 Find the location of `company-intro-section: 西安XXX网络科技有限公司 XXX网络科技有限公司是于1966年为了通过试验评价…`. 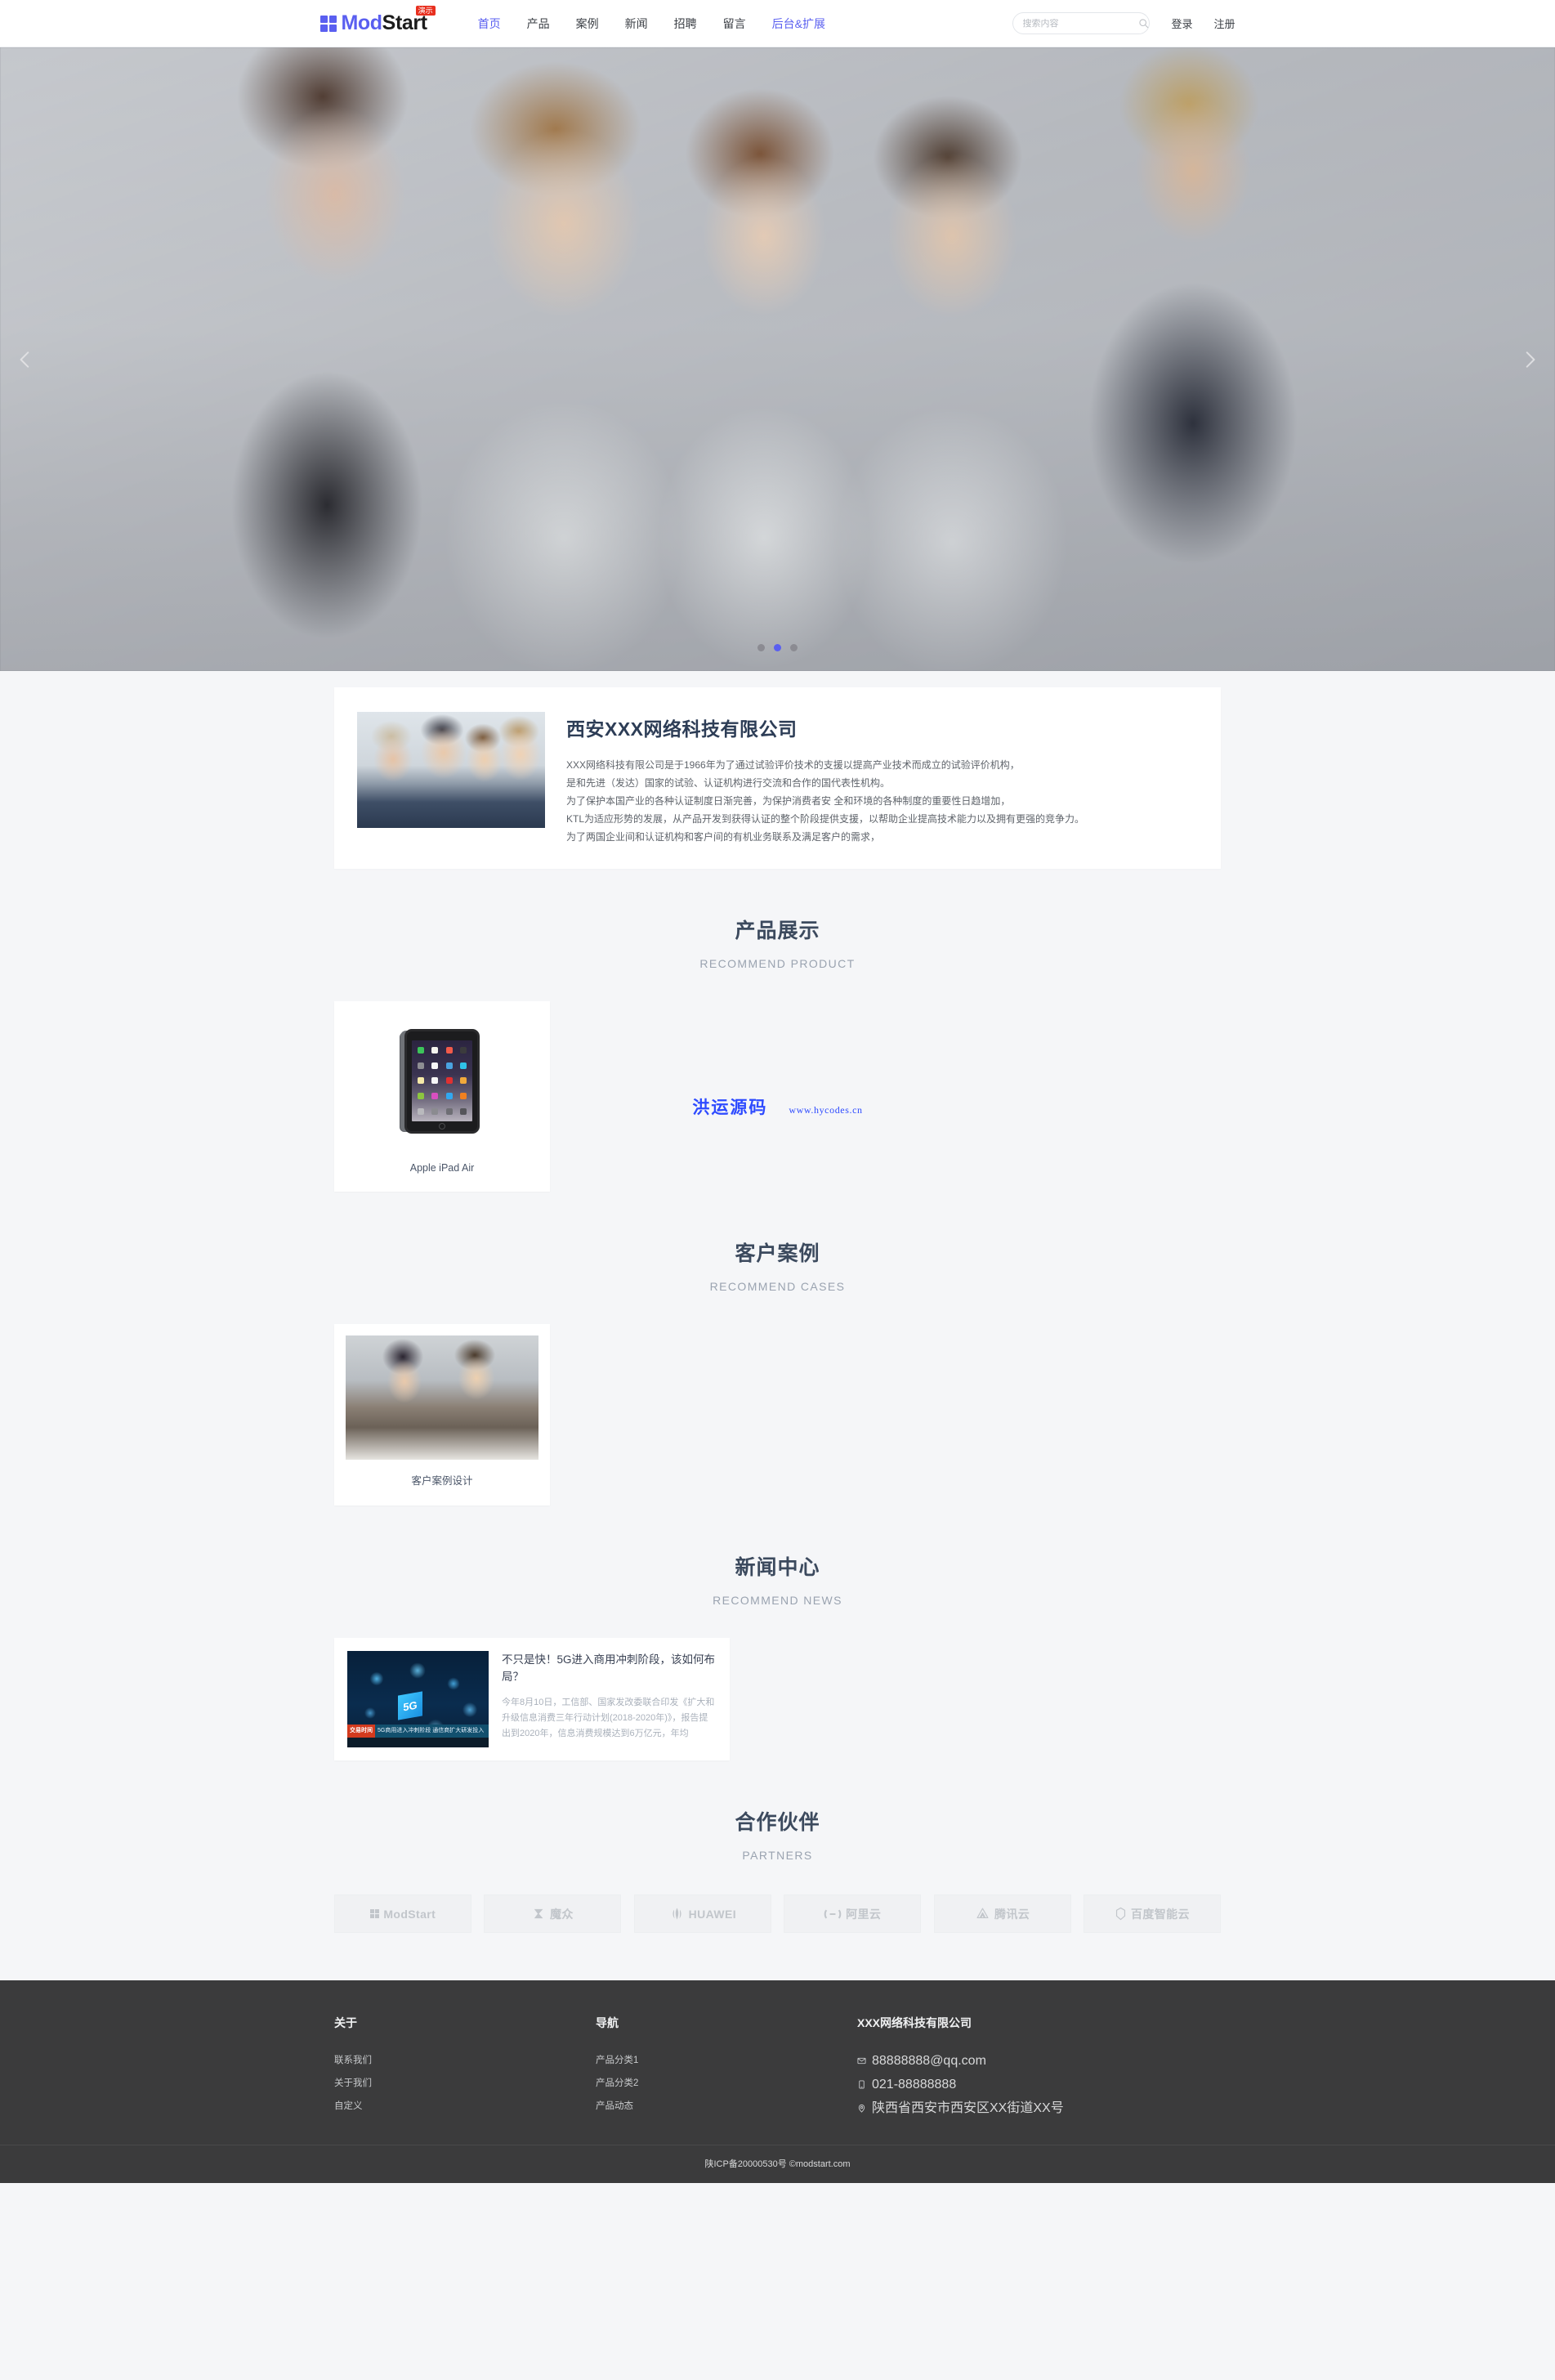

company-intro-section: 西安XXX网络科技有限公司 XXX网络科技有限公司是于1966年为了通过试验评价… is located at coordinates (777, 770).